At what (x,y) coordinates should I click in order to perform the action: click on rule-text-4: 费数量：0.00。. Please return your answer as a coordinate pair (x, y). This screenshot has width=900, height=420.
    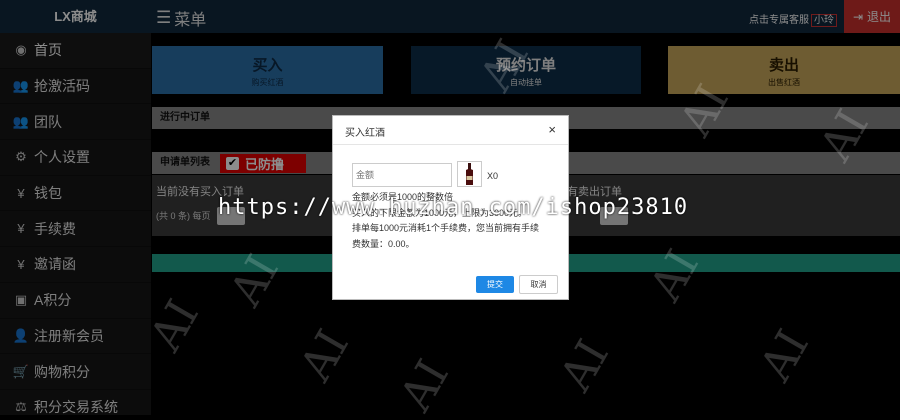
    Looking at the image, I should click on (383, 244).